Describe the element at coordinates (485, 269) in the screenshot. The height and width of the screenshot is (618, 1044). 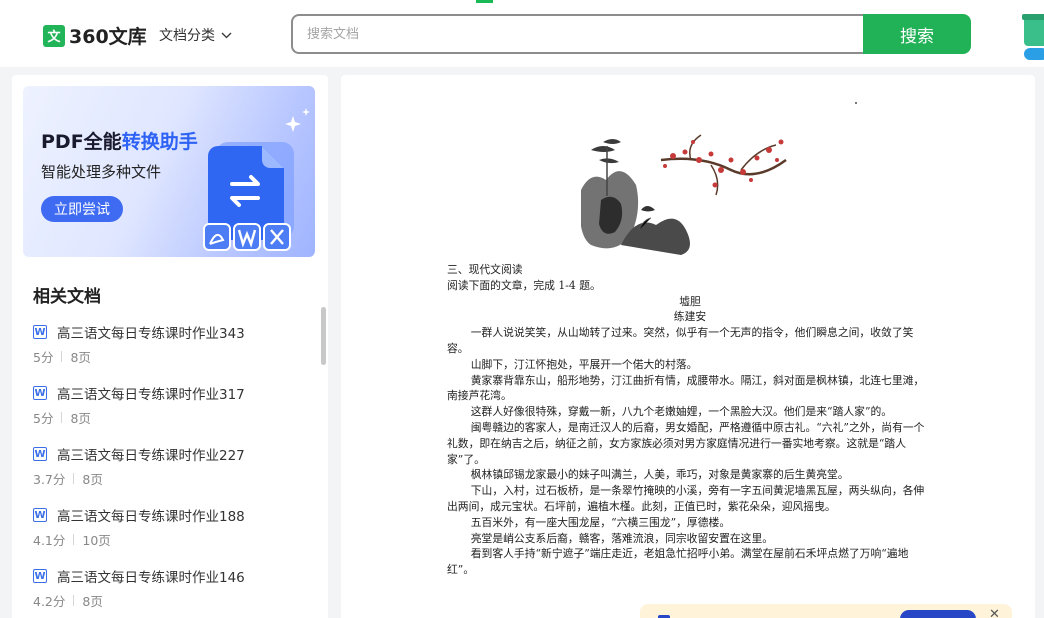
I see `section-heading: 三、现代文阅读` at that location.